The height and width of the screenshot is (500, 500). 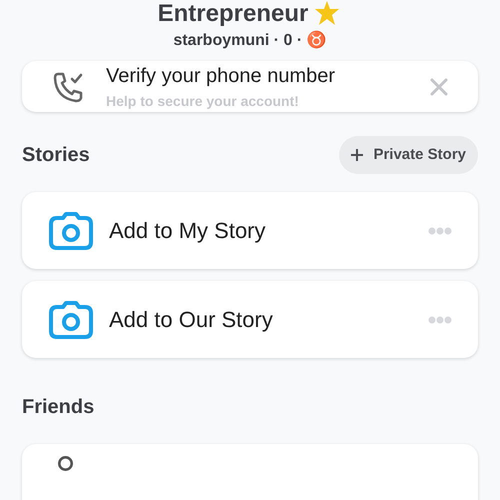 What do you see at coordinates (203, 101) in the screenshot?
I see `verify-subtitle: Help to secure your account!` at bounding box center [203, 101].